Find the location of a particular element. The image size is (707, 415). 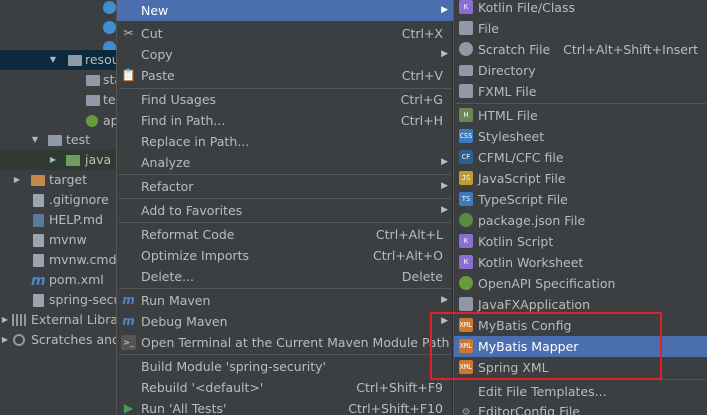

submenu-item-kotlin-script: K Kotlin Script is located at coordinates (580, 241).